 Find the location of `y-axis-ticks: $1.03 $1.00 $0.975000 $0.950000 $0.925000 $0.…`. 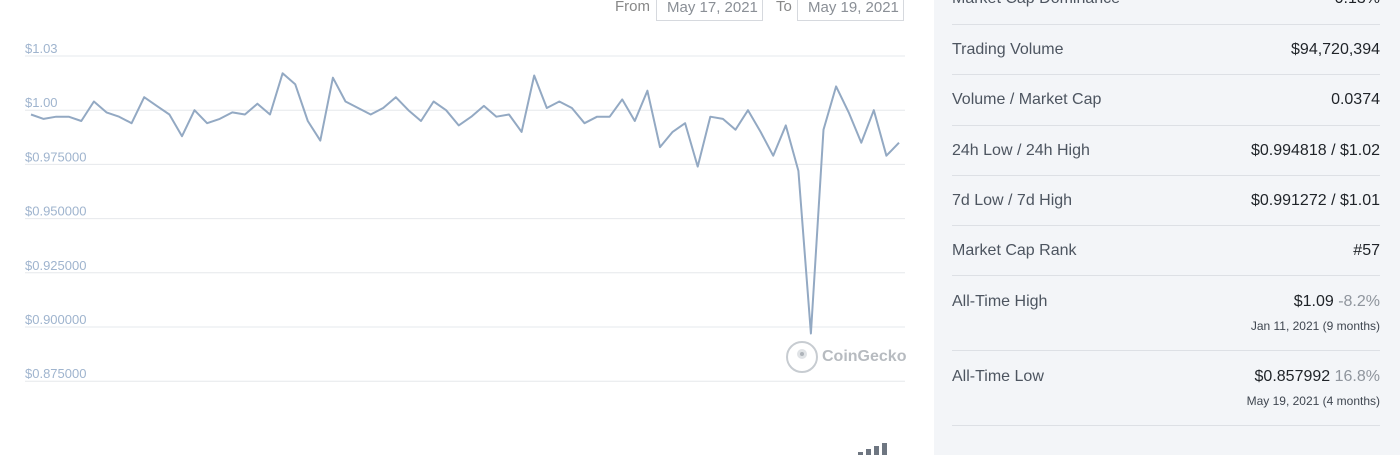

y-axis-ticks: $1.03 $1.00 $0.975000 $0.950000 $0.925000 $0.… is located at coordinates (55, 211).